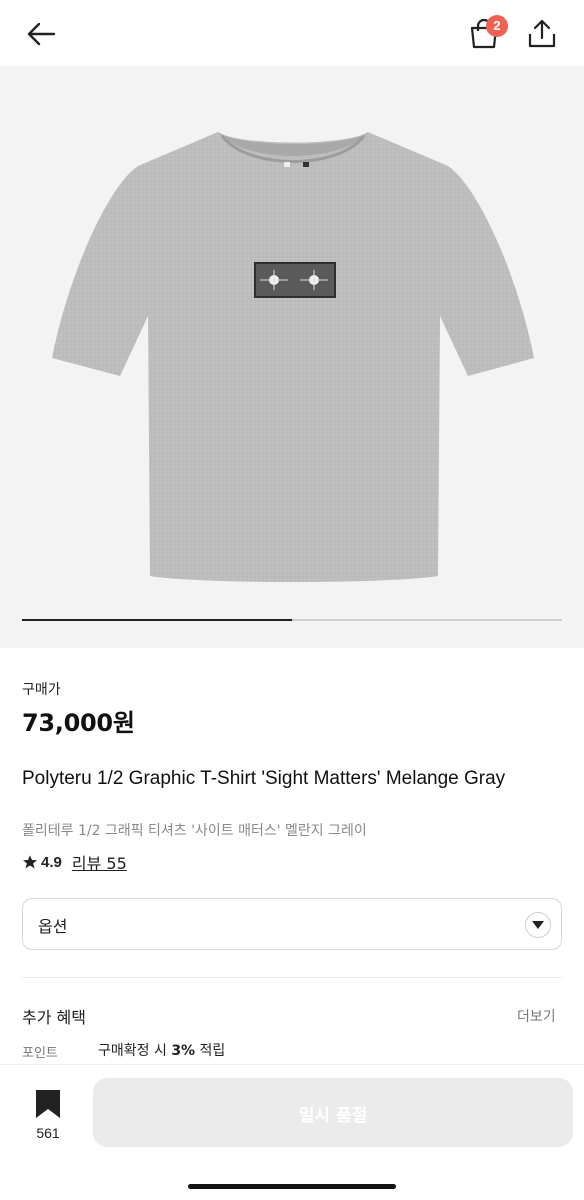 The height and width of the screenshot is (1200, 584). What do you see at coordinates (536, 1016) in the screenshot?
I see `benefit-more-link: 더보기` at bounding box center [536, 1016].